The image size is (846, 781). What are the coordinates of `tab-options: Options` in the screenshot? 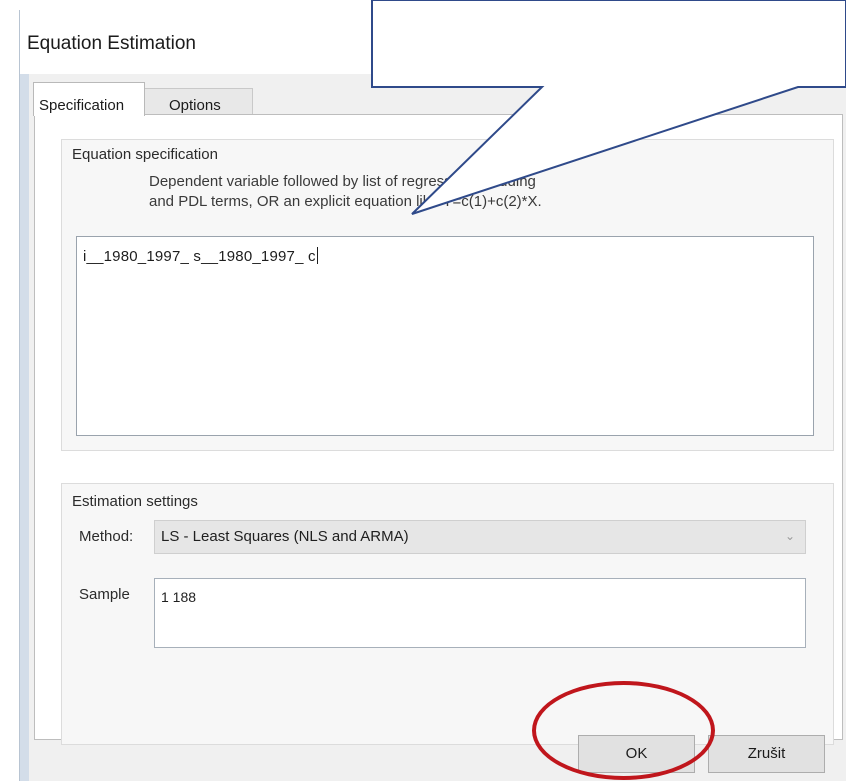 It's located at (198, 101).